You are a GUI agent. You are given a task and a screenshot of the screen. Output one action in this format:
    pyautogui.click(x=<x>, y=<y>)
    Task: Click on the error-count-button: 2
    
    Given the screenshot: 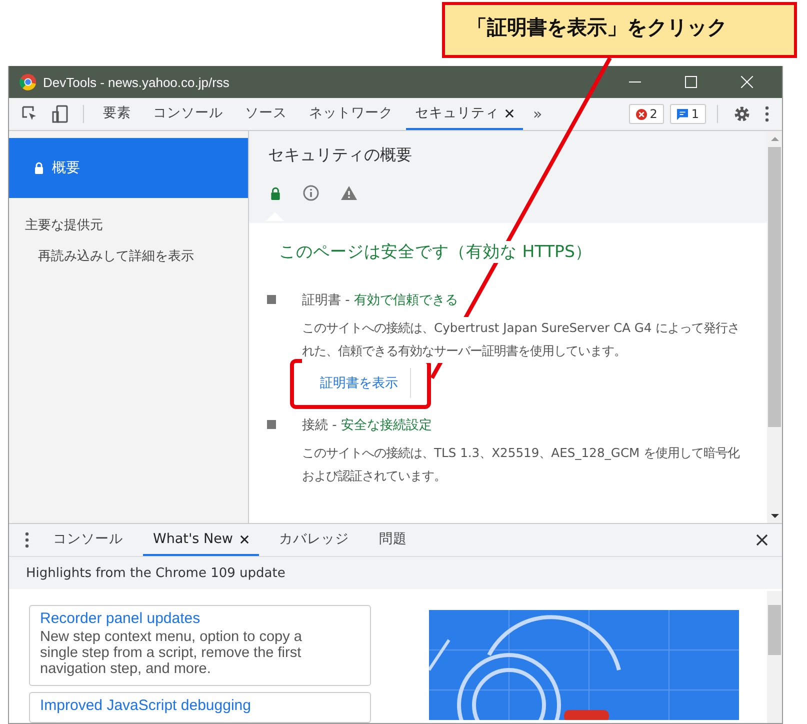 What is the action you would take?
    pyautogui.click(x=646, y=114)
    